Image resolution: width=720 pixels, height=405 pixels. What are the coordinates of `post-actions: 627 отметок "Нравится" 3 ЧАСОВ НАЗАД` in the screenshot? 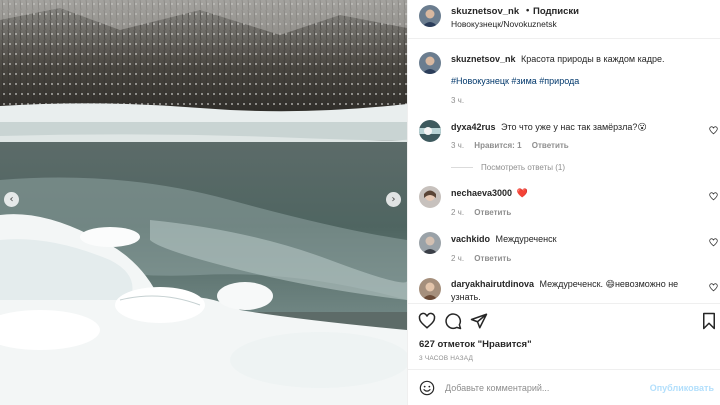 It's located at (564, 335).